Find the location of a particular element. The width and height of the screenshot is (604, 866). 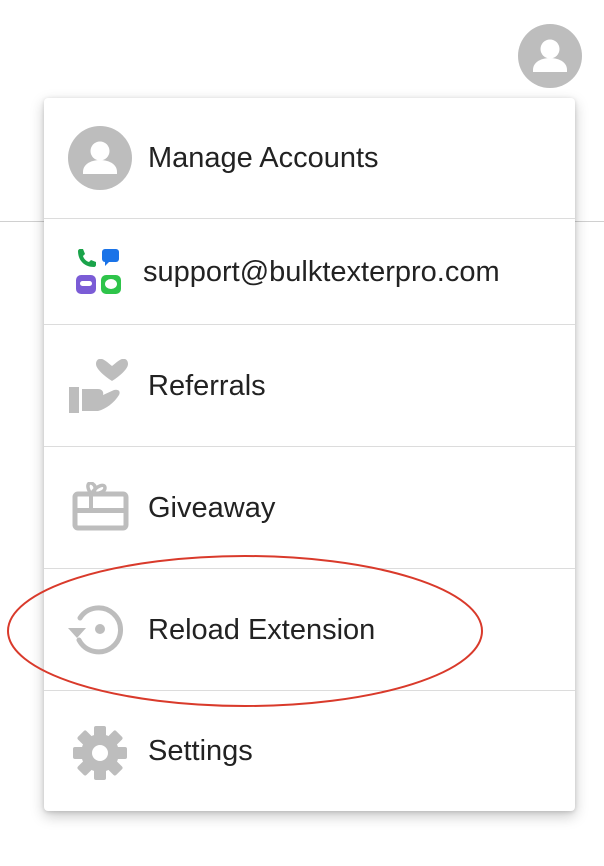

menu-item-label: Manage Accounts is located at coordinates (263, 158).